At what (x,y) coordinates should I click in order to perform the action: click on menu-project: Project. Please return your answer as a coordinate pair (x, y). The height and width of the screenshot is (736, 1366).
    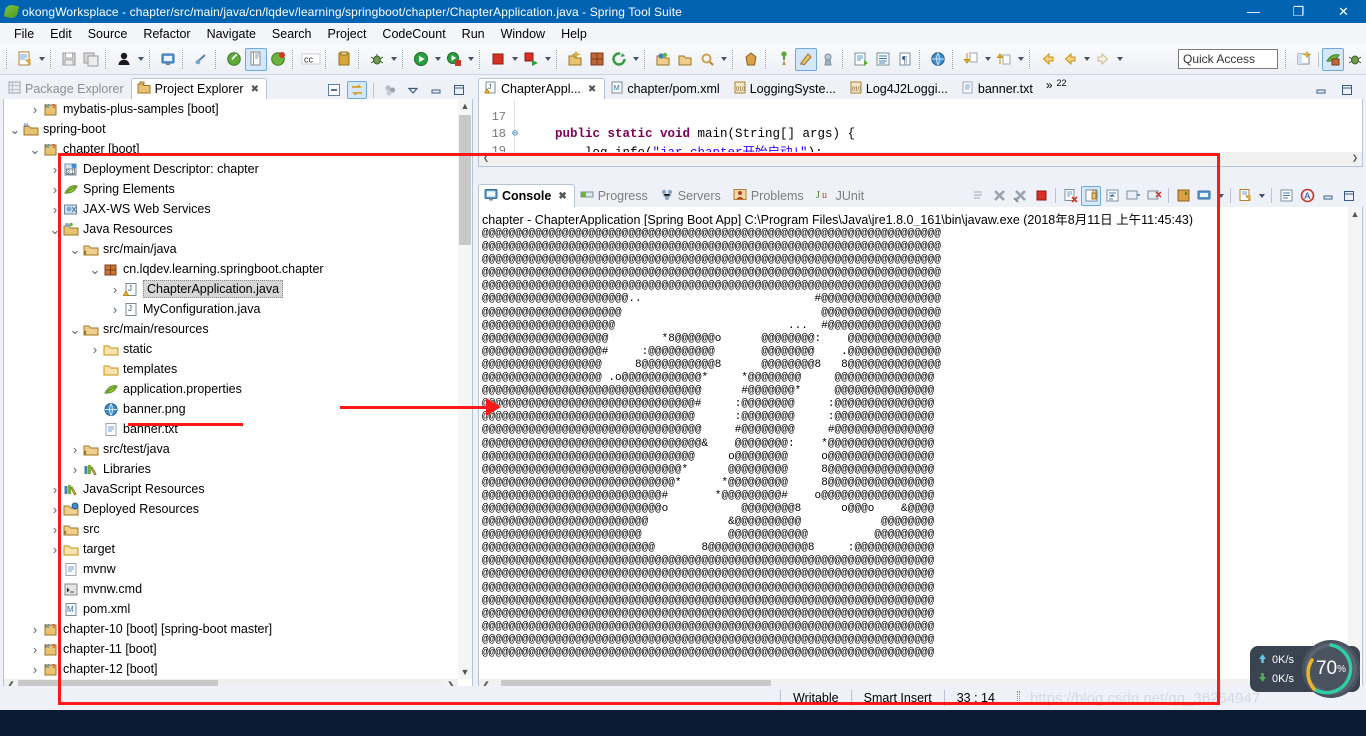
    Looking at the image, I should click on (347, 34).